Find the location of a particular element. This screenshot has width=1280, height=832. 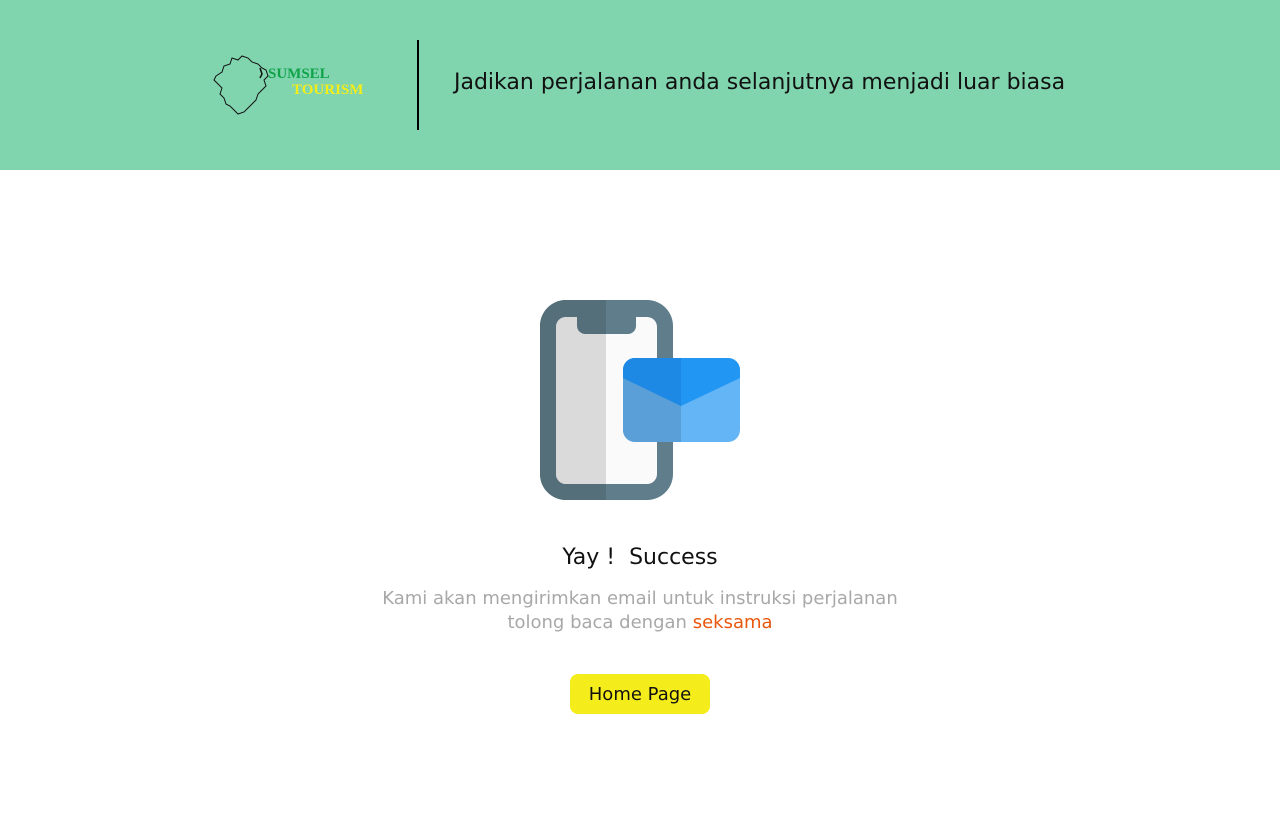

logo-line2: TOURISM is located at coordinates (328, 90).